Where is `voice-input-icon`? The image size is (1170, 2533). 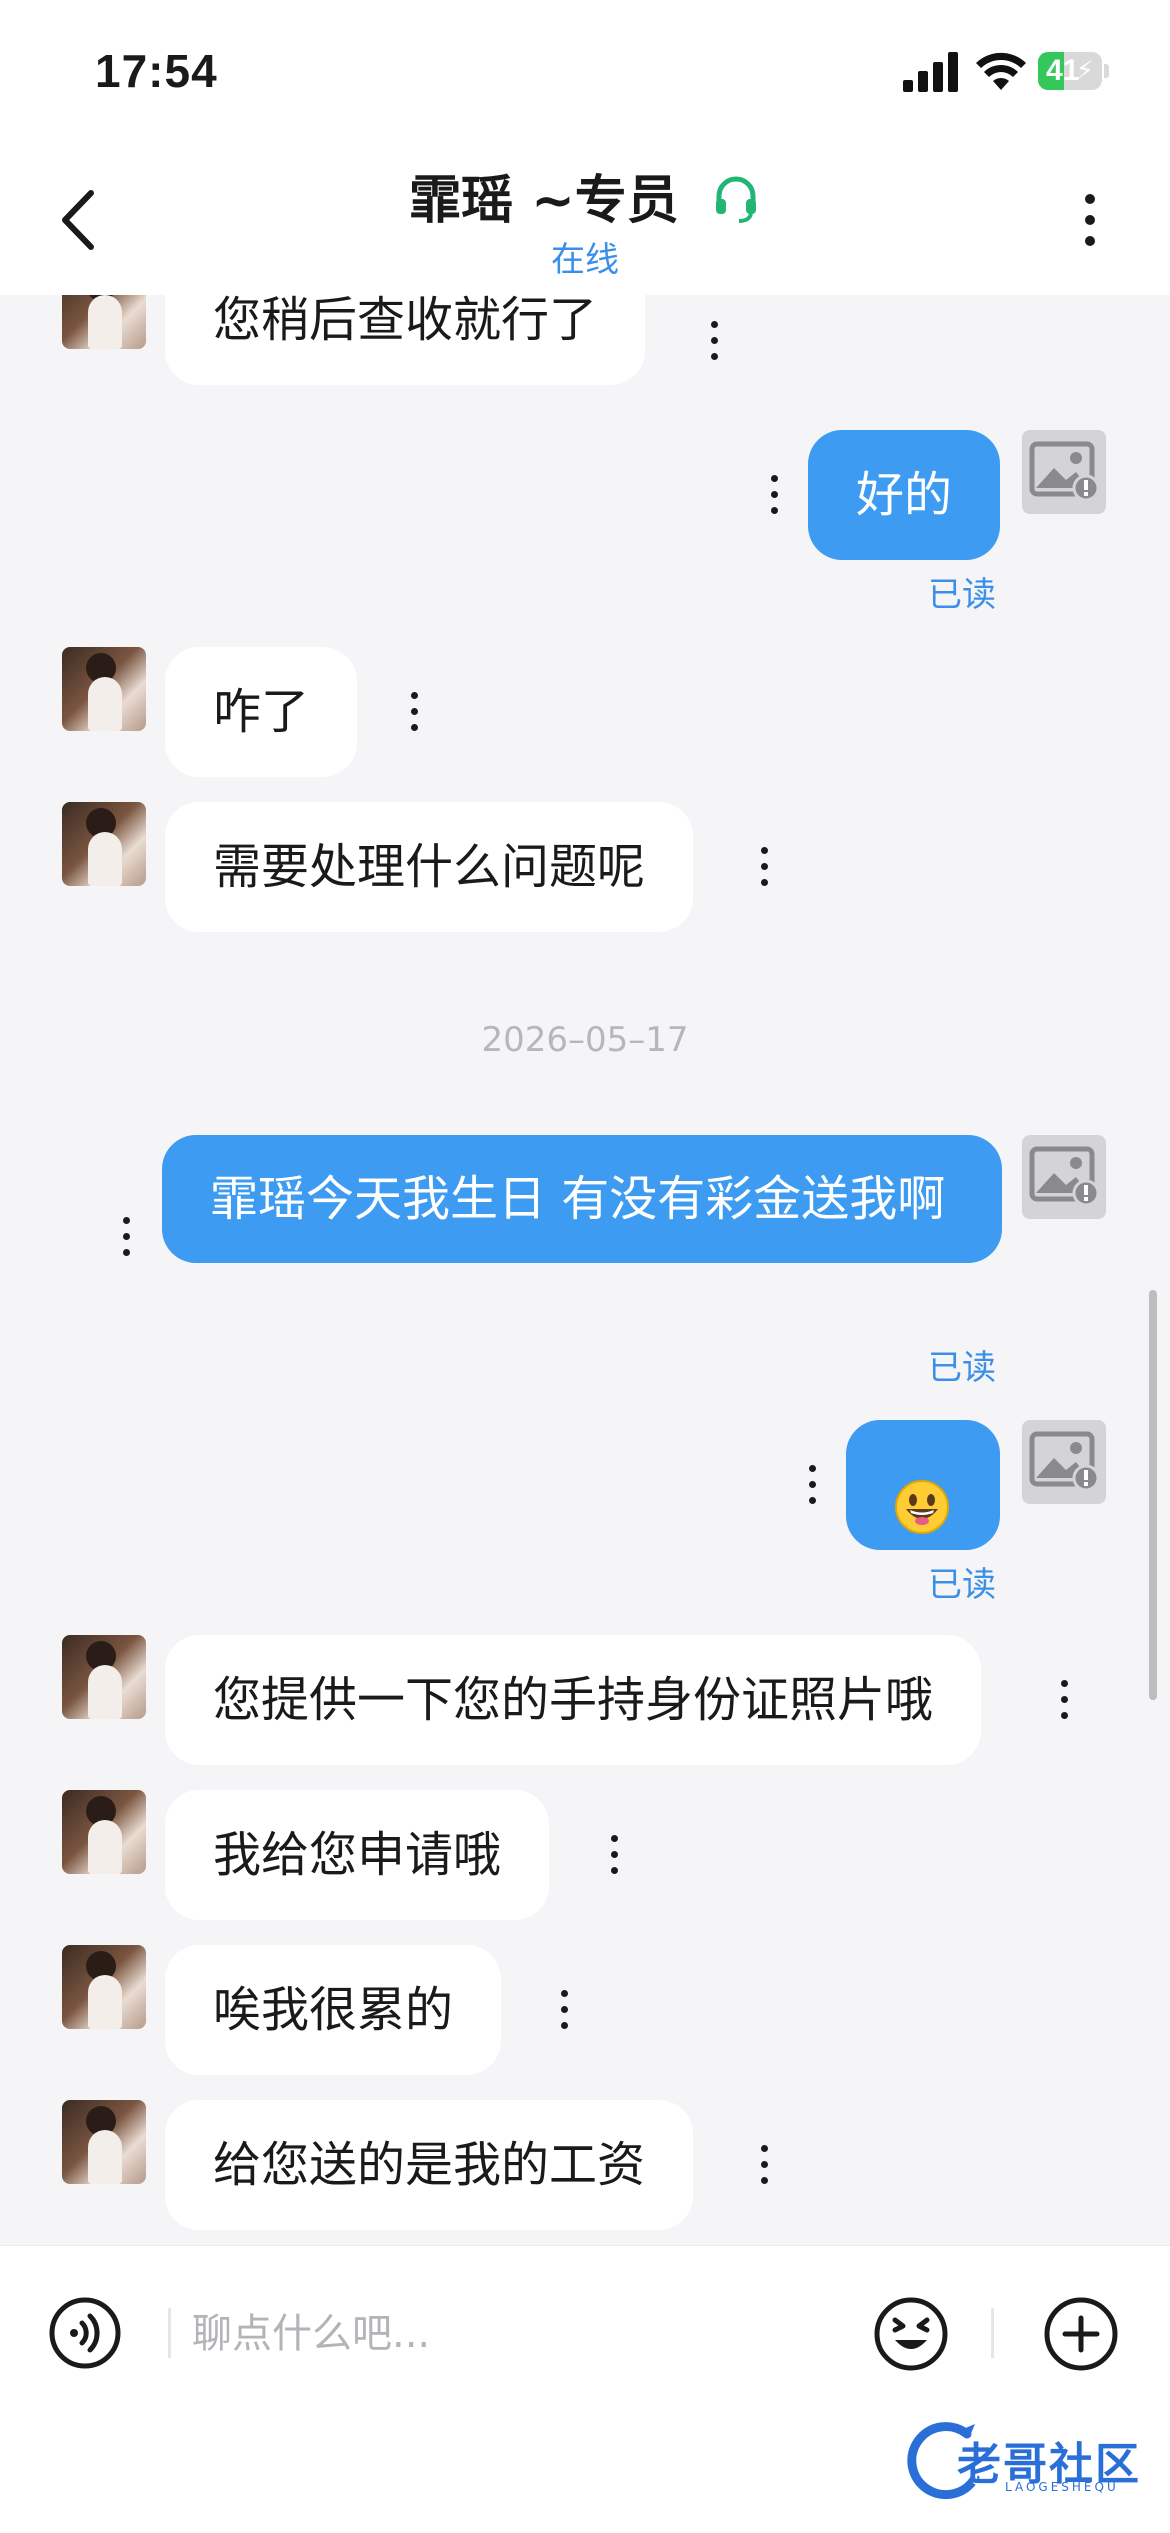 voice-input-icon is located at coordinates (85, 2333).